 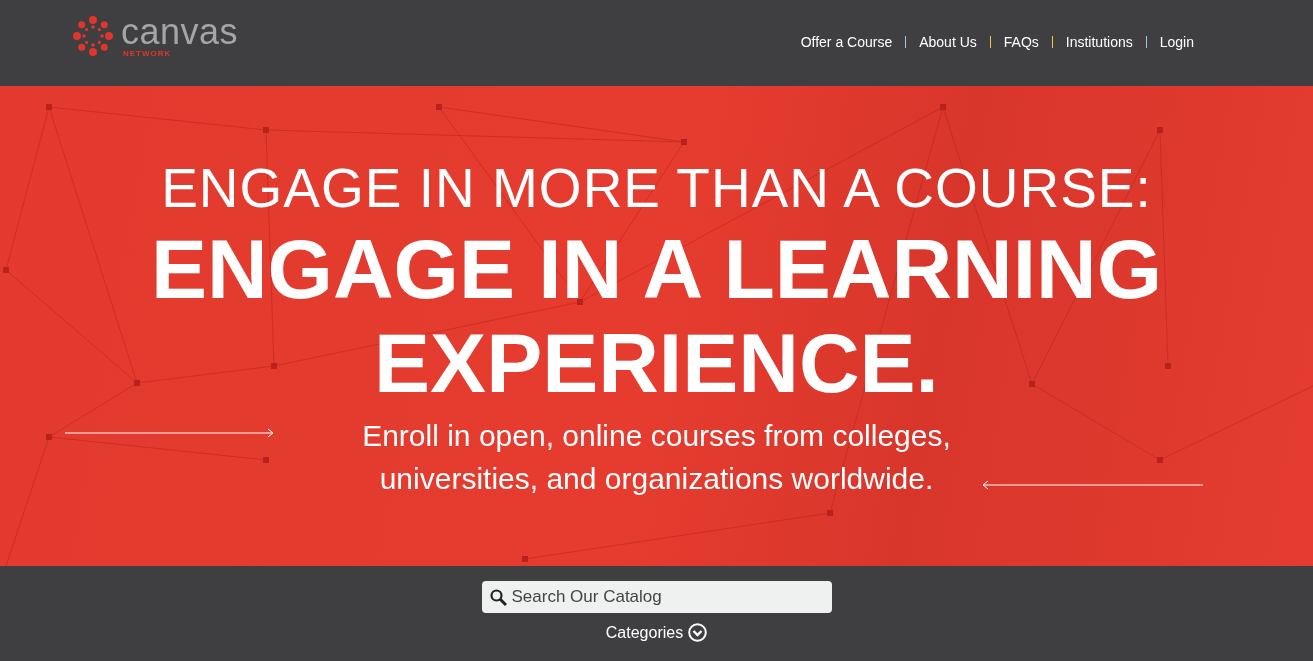 I want to click on search-field: Search Our Catalog, so click(x=656, y=597).